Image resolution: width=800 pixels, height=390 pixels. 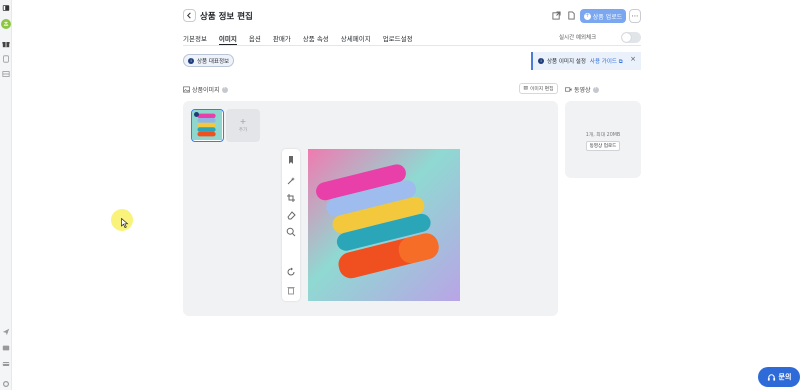 I want to click on tab-bar: 기본정보 이미지 옵션 판매가 상품 속성 상세페이지 업로드설정, so click(x=304, y=38).